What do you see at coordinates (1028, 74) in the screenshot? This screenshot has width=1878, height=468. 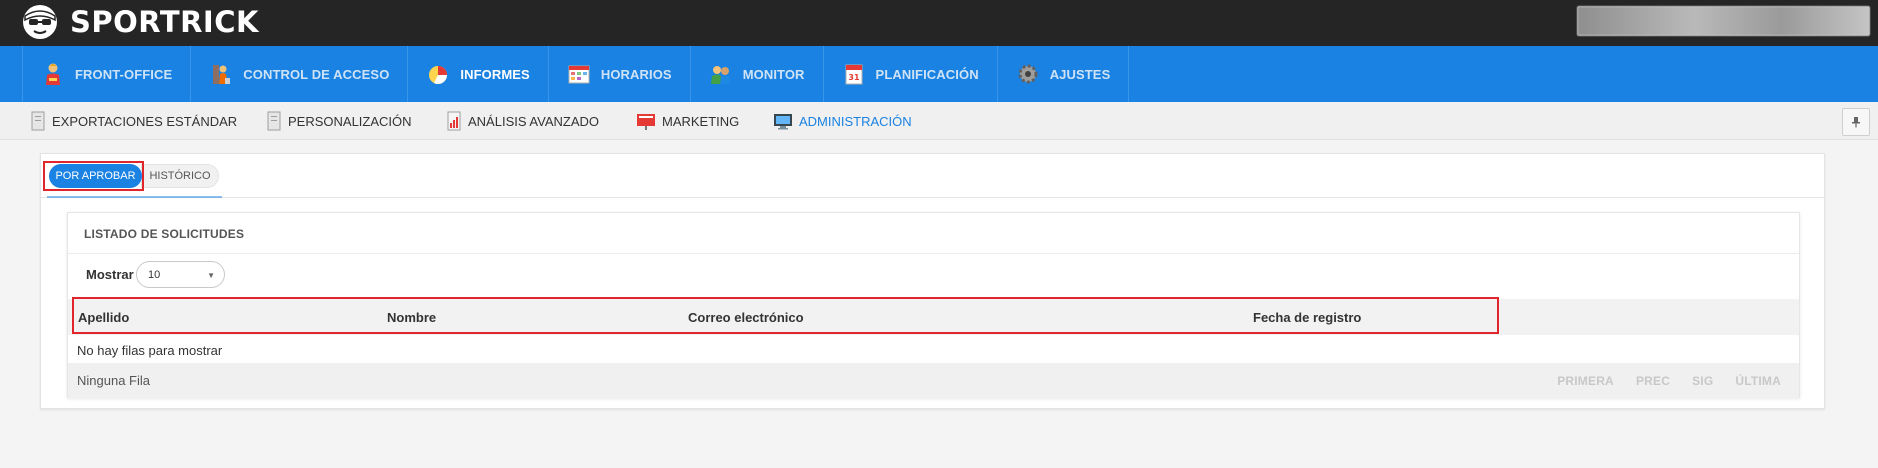 I see `gear-icon` at bounding box center [1028, 74].